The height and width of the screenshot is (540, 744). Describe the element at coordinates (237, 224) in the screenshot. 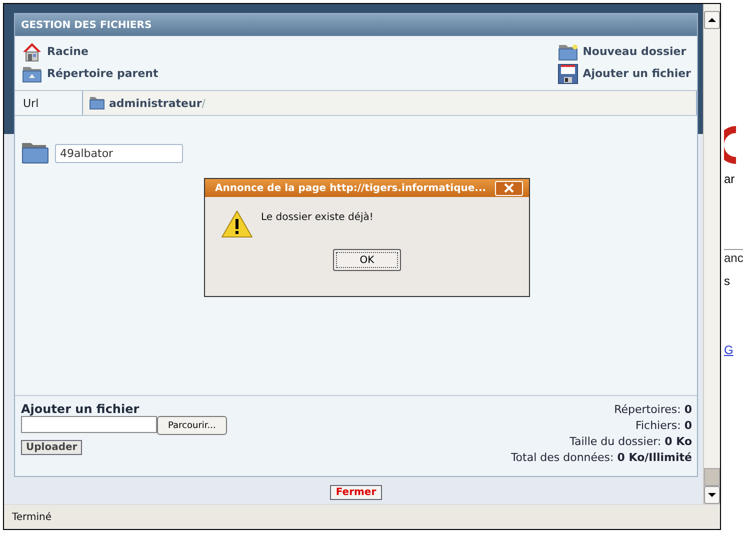

I see `warning-icon` at that location.